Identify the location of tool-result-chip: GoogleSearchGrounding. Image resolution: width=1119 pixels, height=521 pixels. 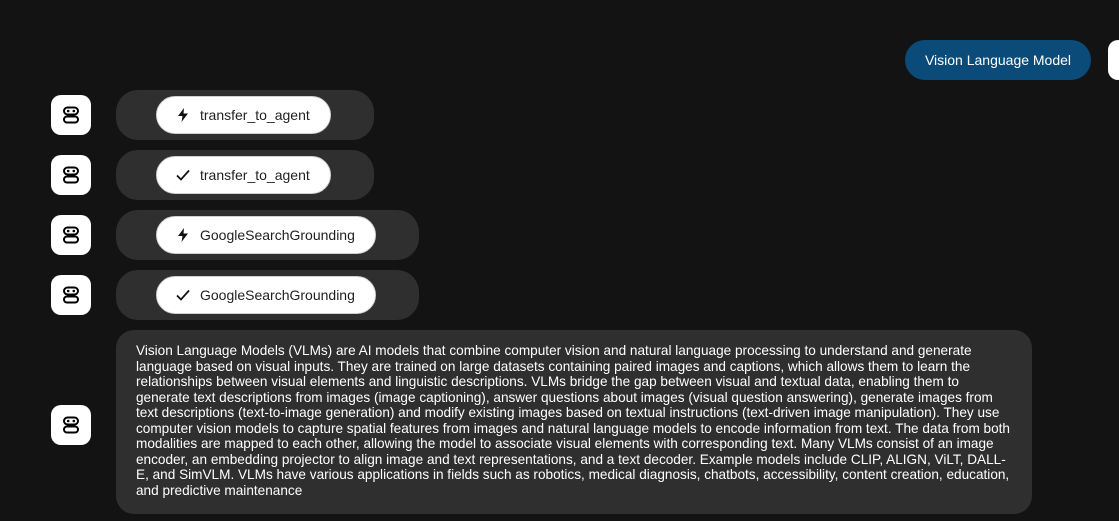
(266, 295).